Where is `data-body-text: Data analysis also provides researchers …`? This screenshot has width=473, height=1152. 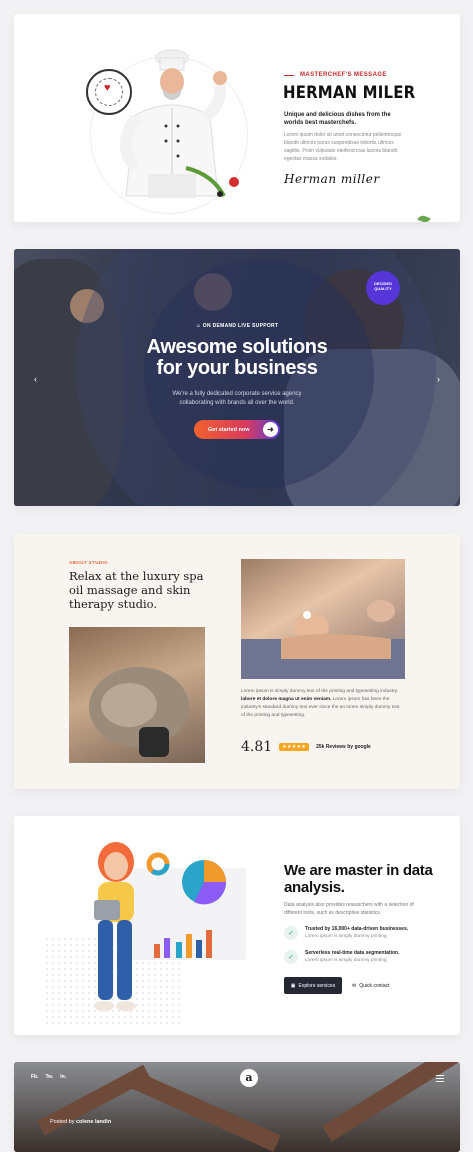
data-body-text: Data analysis also provides researchers … is located at coordinates (349, 909).